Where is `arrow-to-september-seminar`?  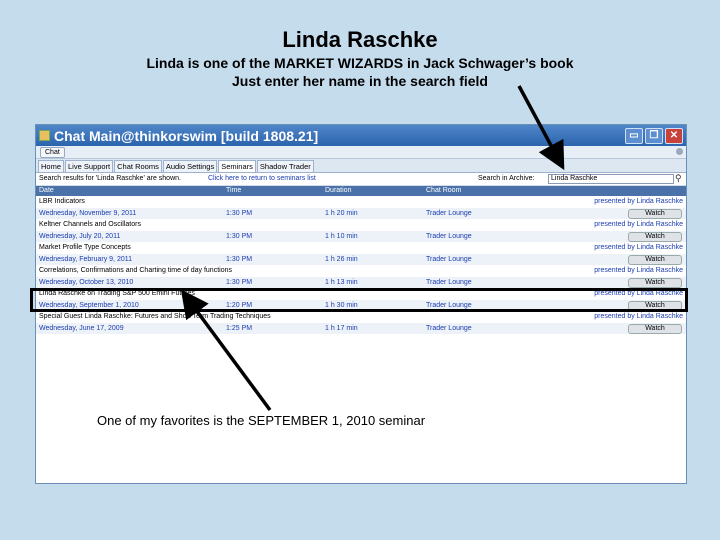
arrow-to-september-seminar is located at coordinates (226, 350).